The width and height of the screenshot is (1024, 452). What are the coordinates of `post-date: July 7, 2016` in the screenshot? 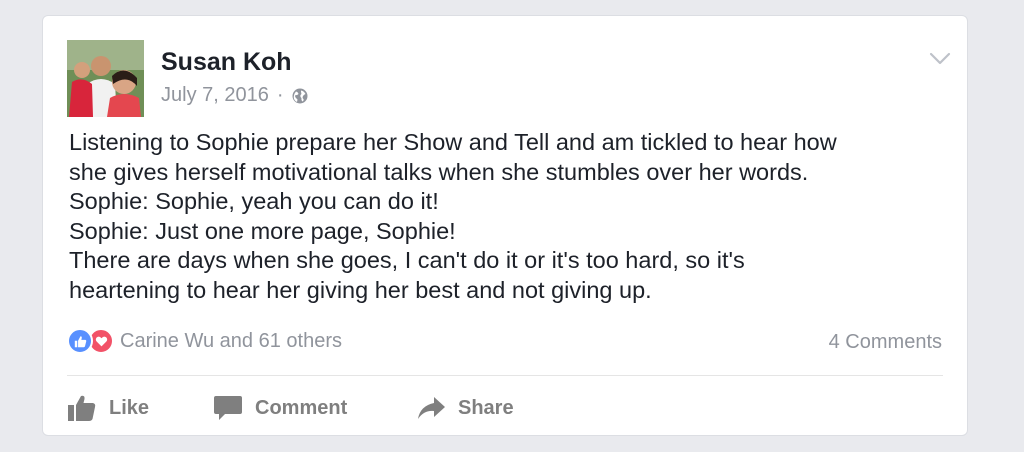 It's located at (215, 95).